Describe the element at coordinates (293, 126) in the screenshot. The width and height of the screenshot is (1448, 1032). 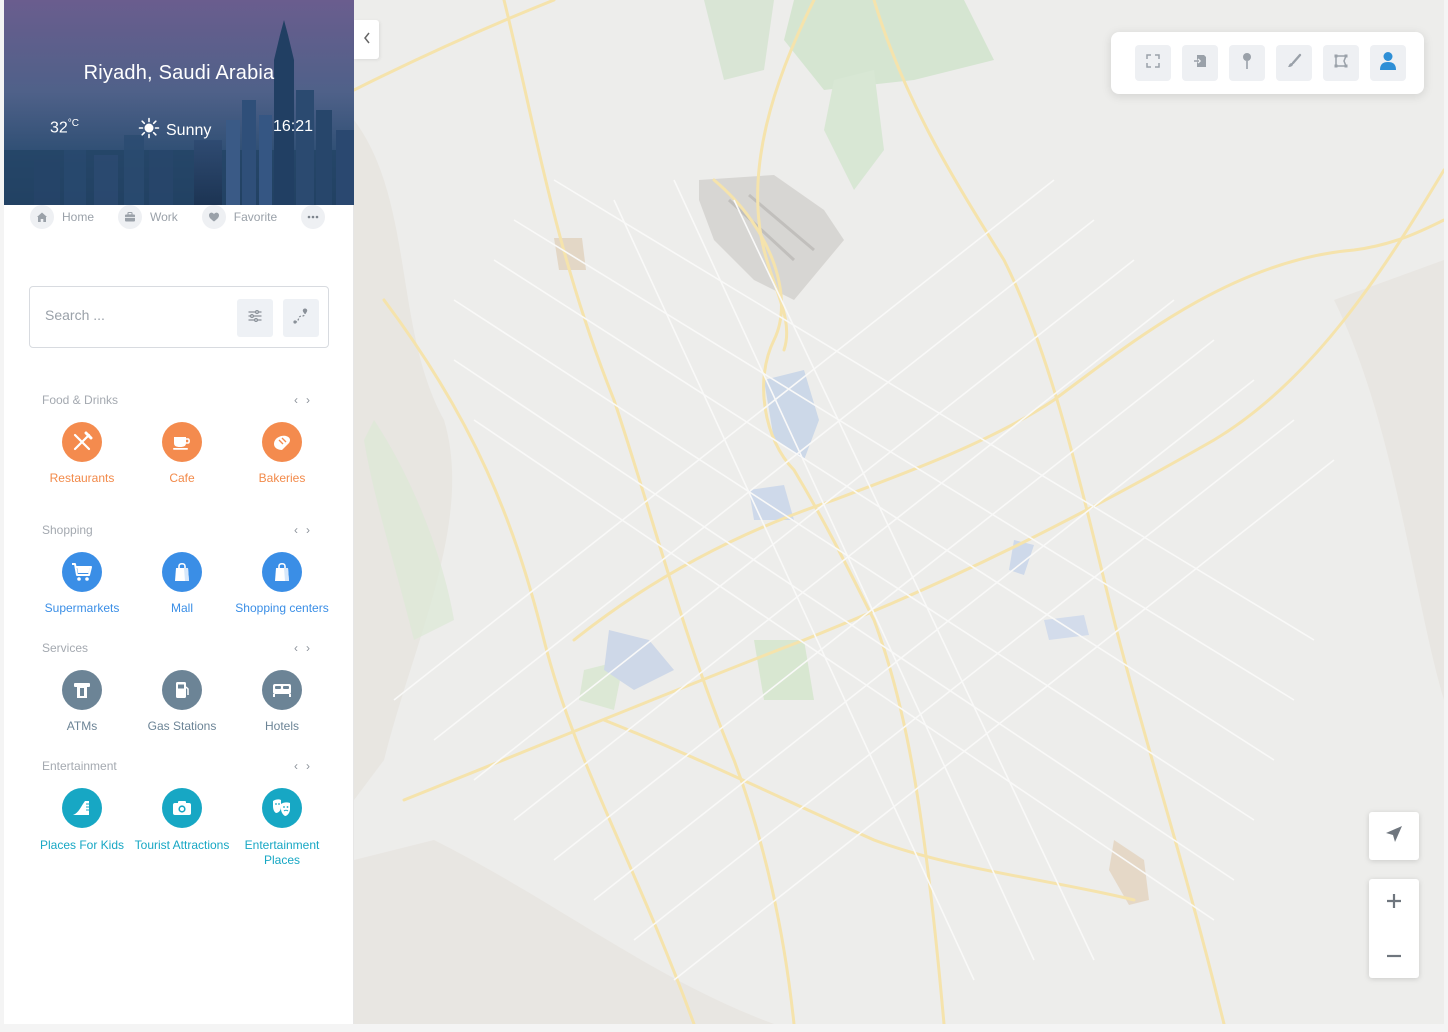
I see `local-time: 16:21` at that location.